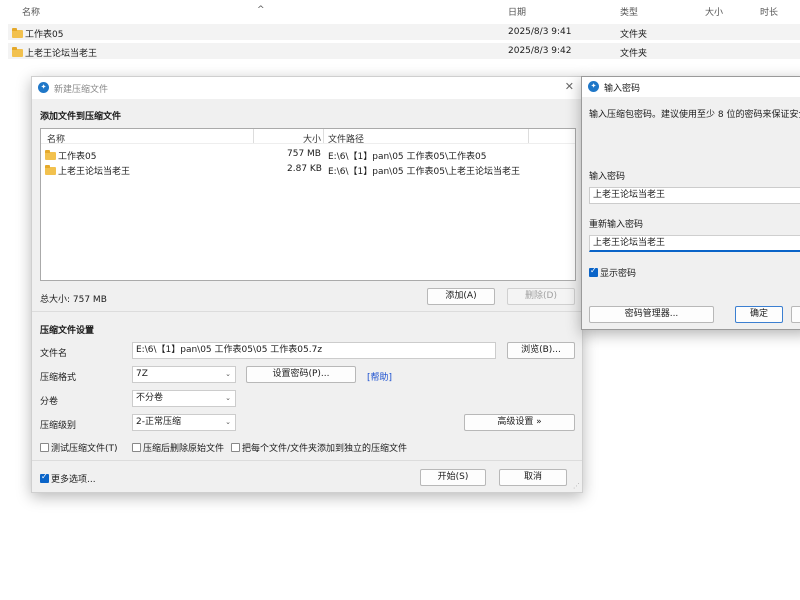 The width and height of the screenshot is (800, 600). Describe the element at coordinates (424, 172) in the screenshot. I see `file-path: E:\6\【1】pan\05 工作表05\上老王论坛当老王` at that location.